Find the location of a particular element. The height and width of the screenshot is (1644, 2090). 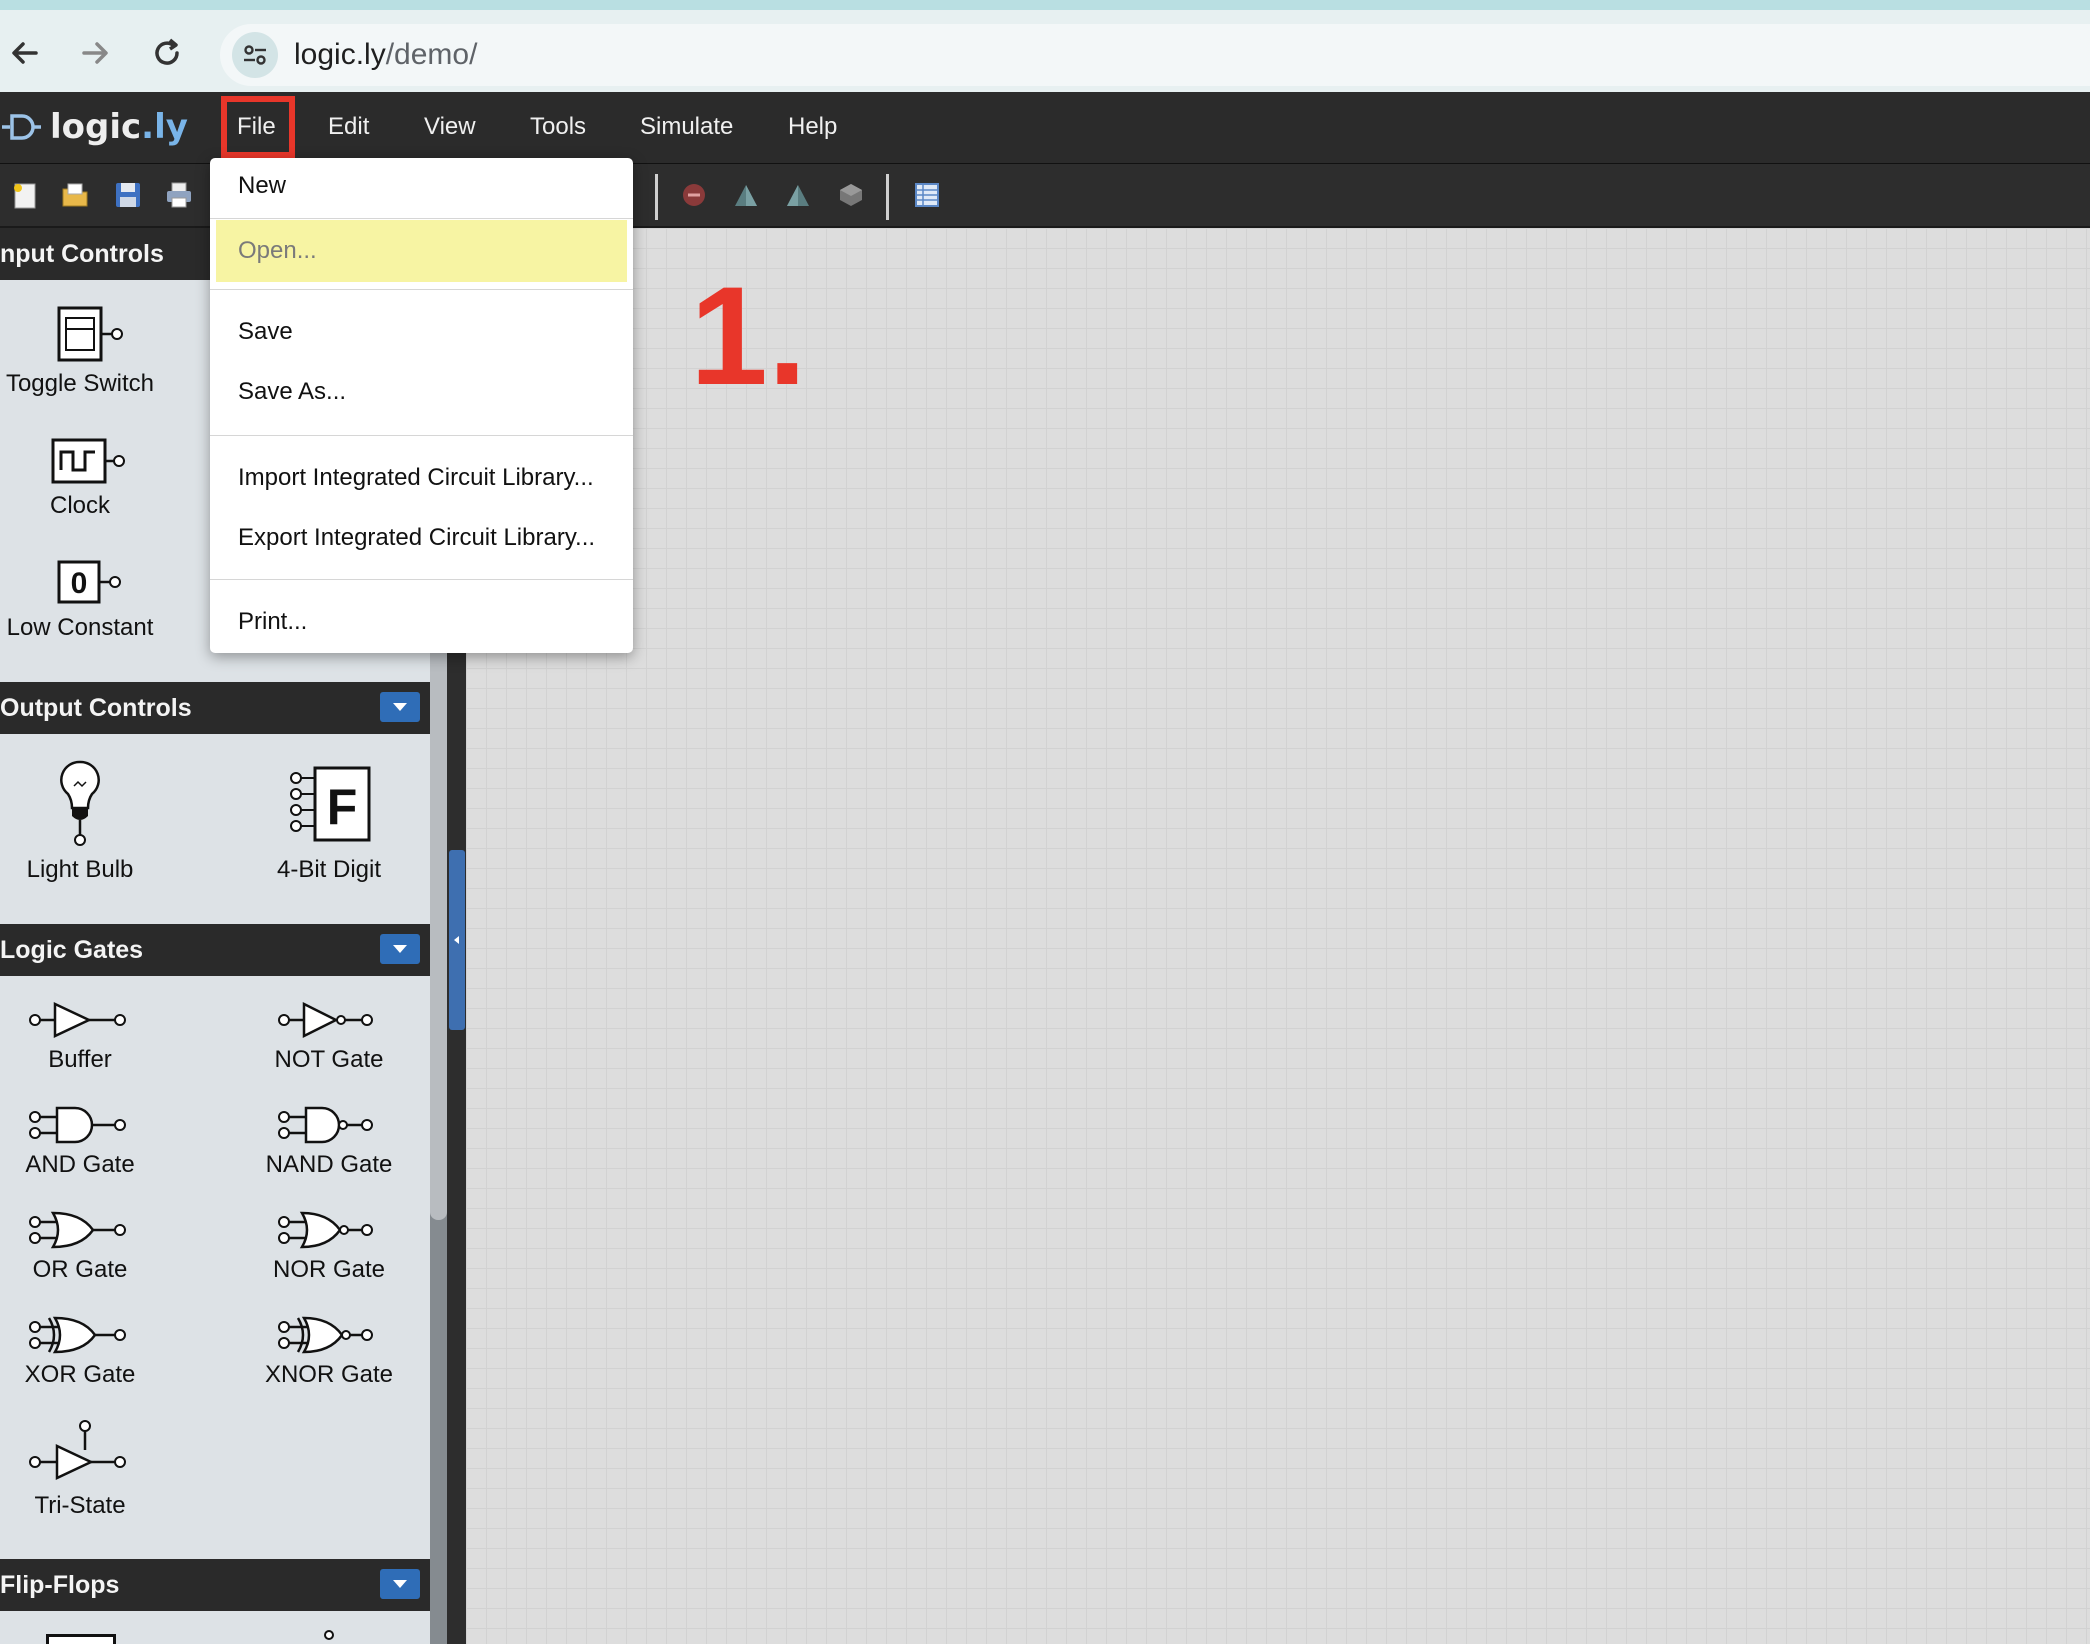

logo-gate-icon is located at coordinates (21, 127).